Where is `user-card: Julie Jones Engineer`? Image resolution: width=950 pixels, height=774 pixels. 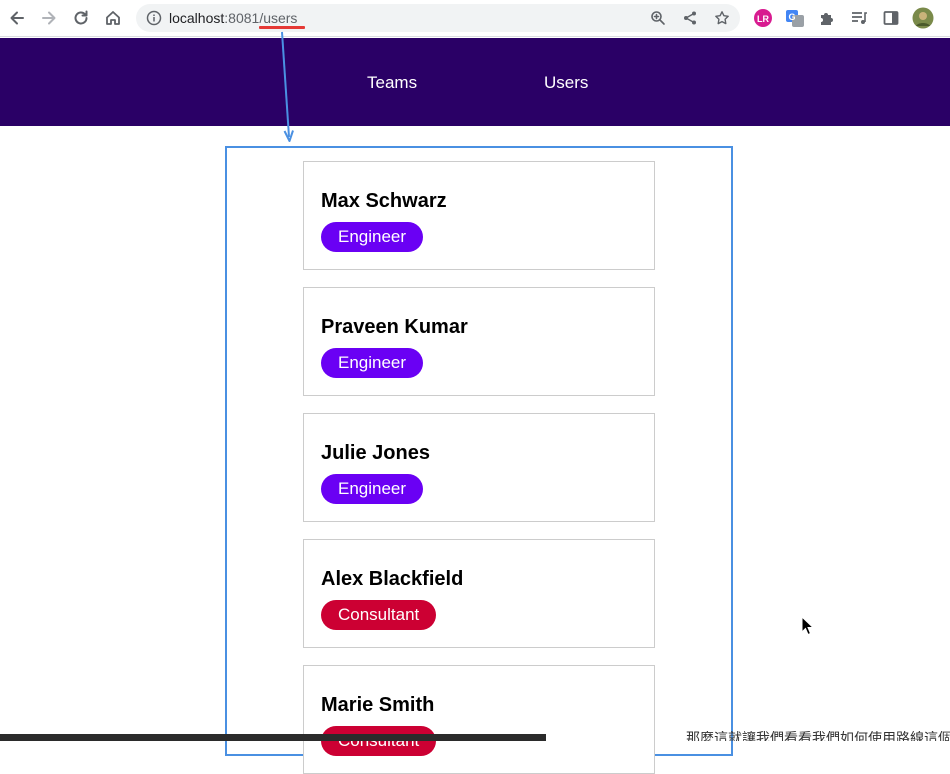 user-card: Julie Jones Engineer is located at coordinates (479, 467).